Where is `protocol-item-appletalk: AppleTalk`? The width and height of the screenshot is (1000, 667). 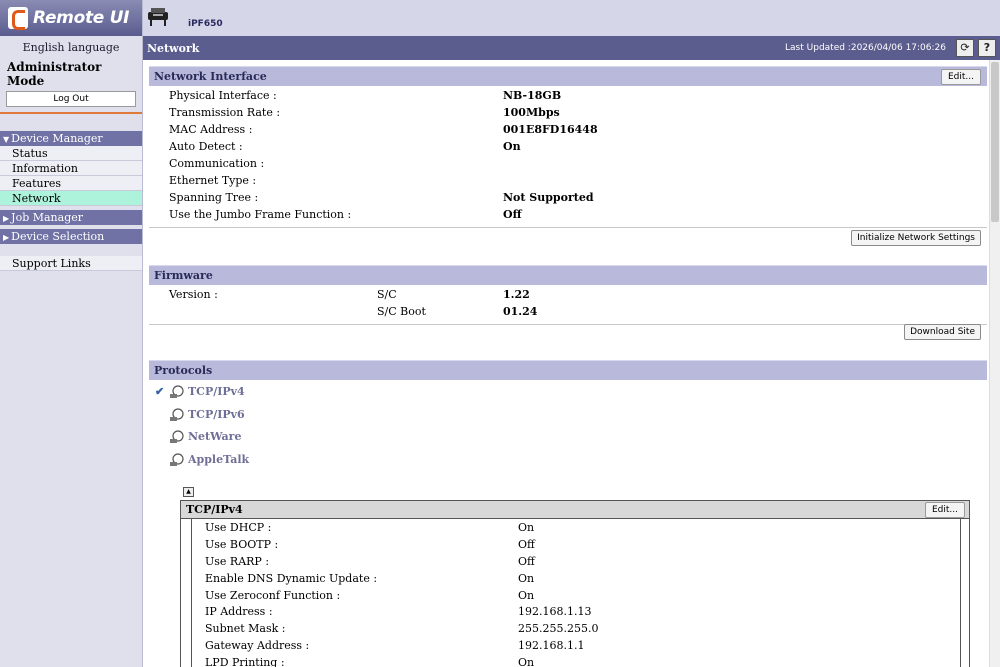 protocol-item-appletalk: AppleTalk is located at coordinates (568, 460).